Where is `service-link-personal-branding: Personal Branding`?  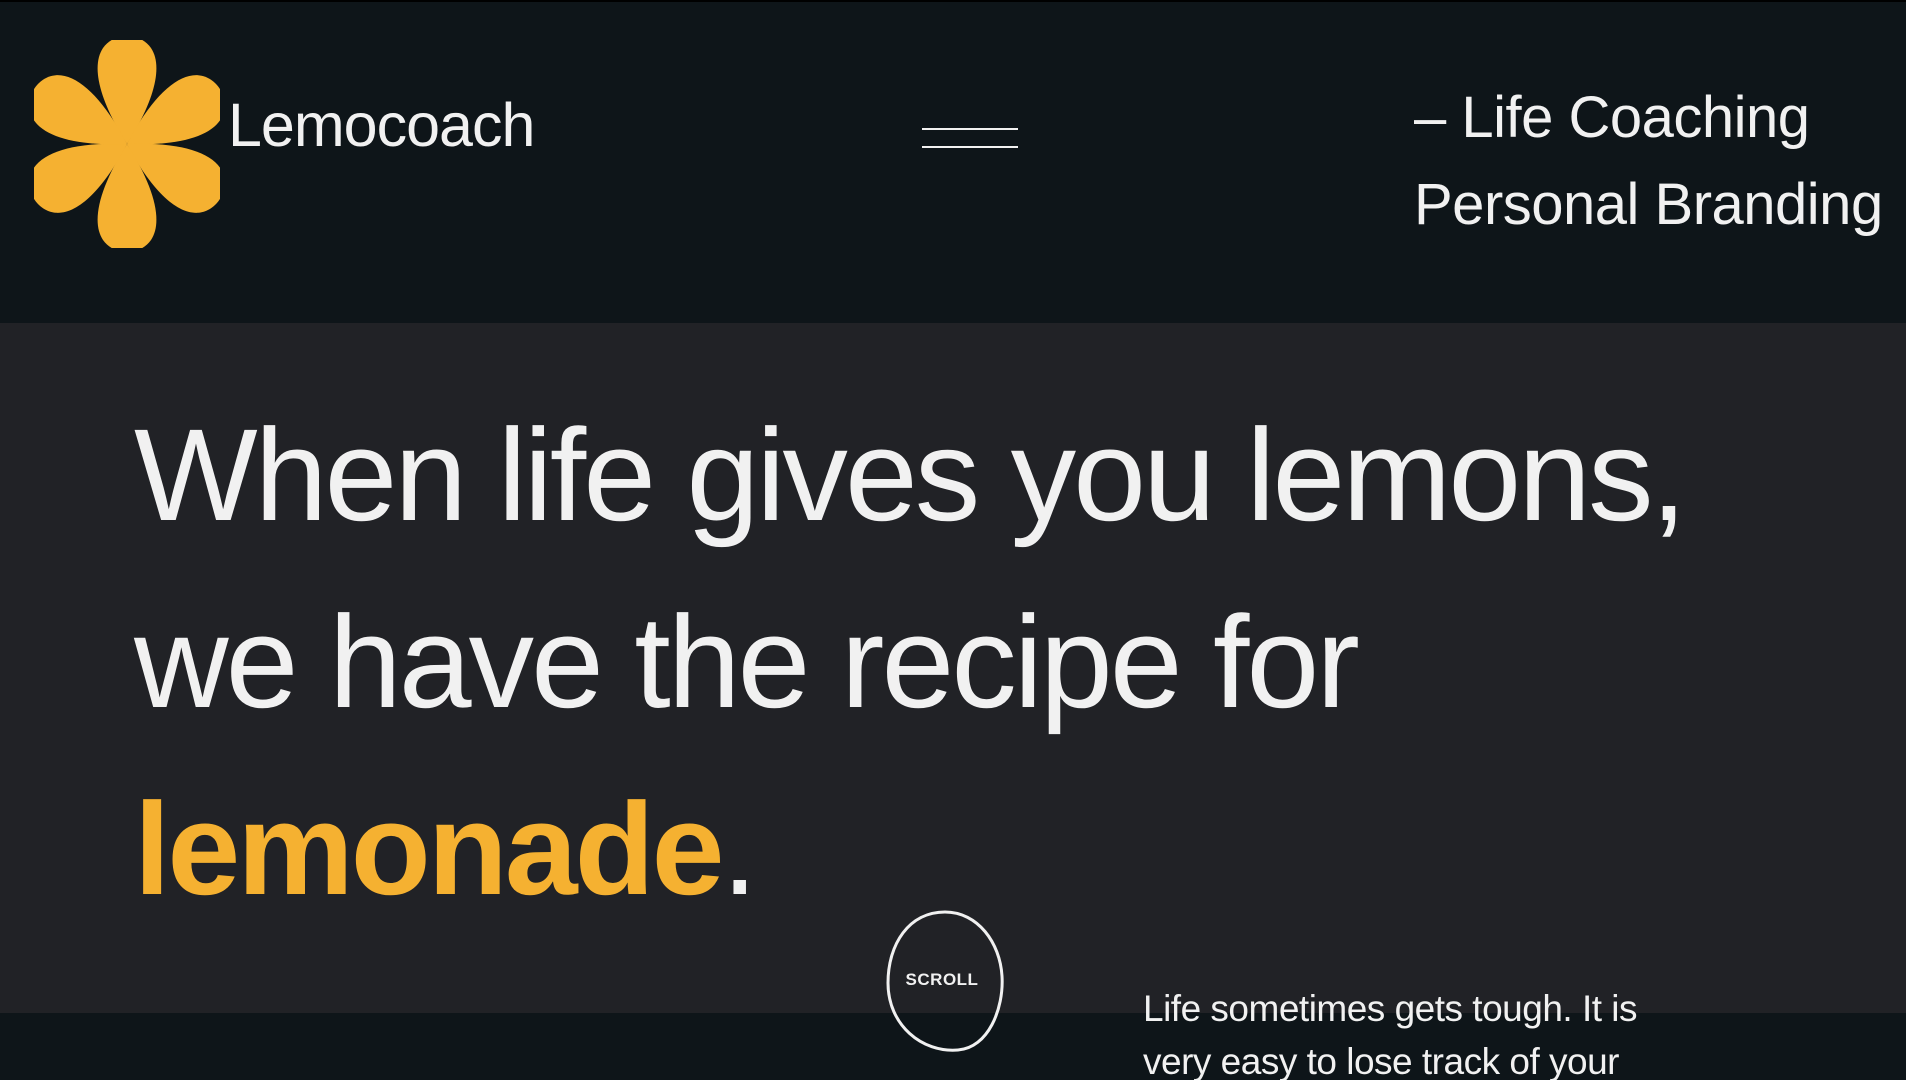 service-link-personal-branding: Personal Branding is located at coordinates (1648, 204).